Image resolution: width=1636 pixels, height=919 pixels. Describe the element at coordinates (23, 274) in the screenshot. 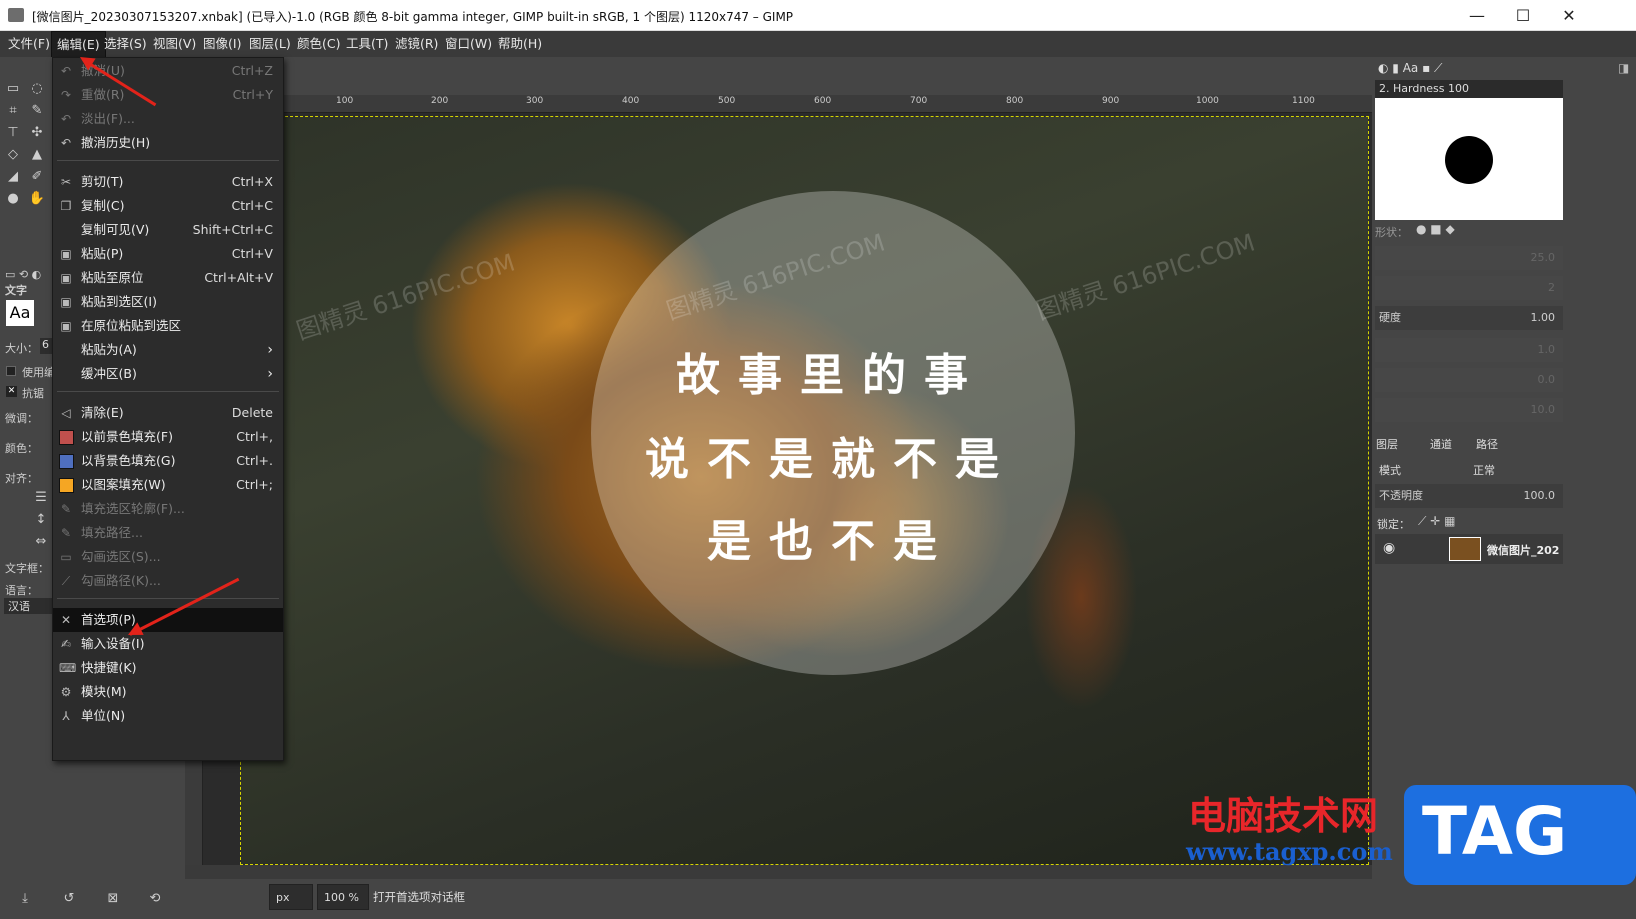

I see `tool-options-tabs-icon: ▭ ⟲ ◐` at that location.